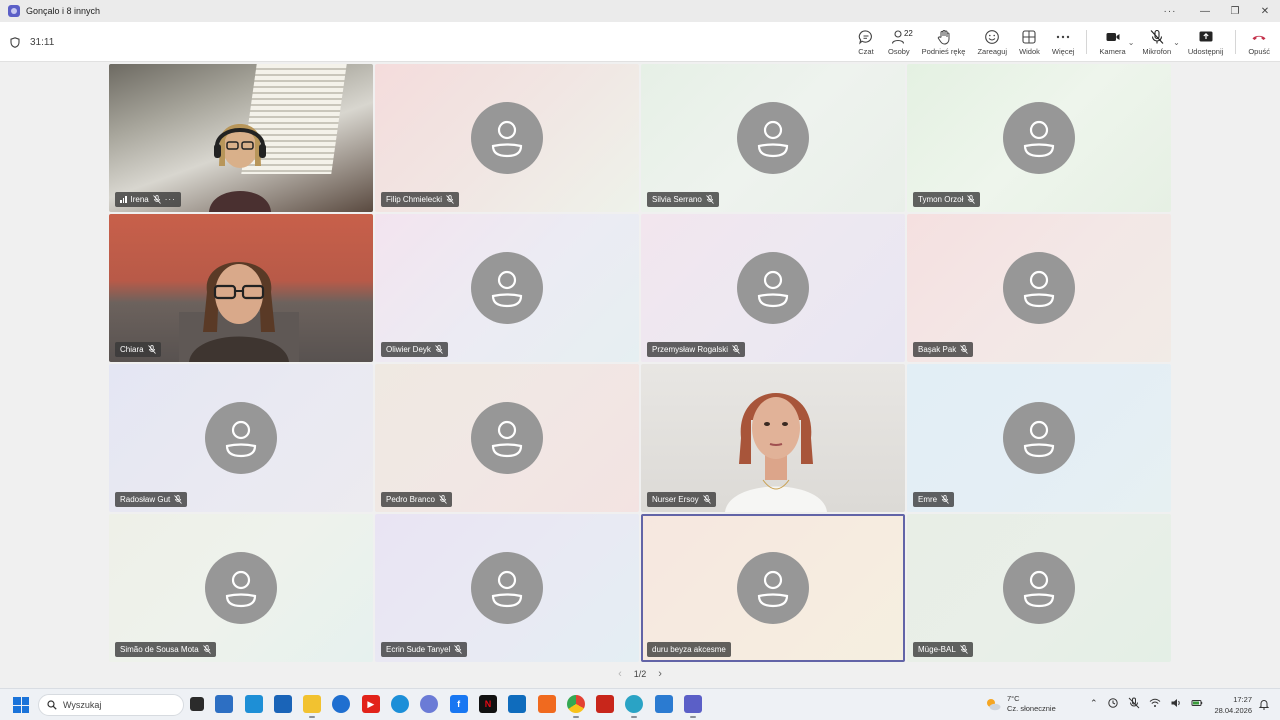 This screenshot has width=1280, height=720. Describe the element at coordinates (400, 704) in the screenshot. I see `edge-icon` at that location.